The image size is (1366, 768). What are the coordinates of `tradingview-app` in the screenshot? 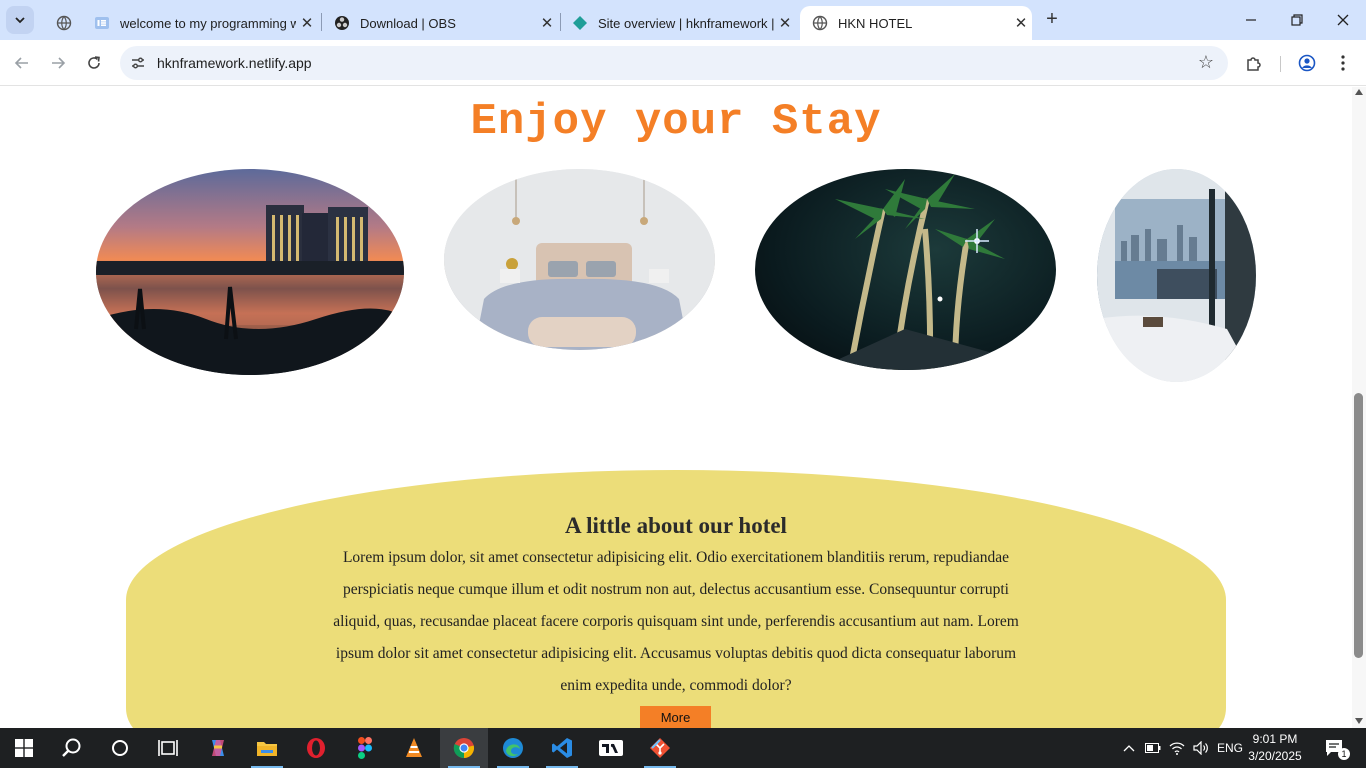 It's located at (611, 748).